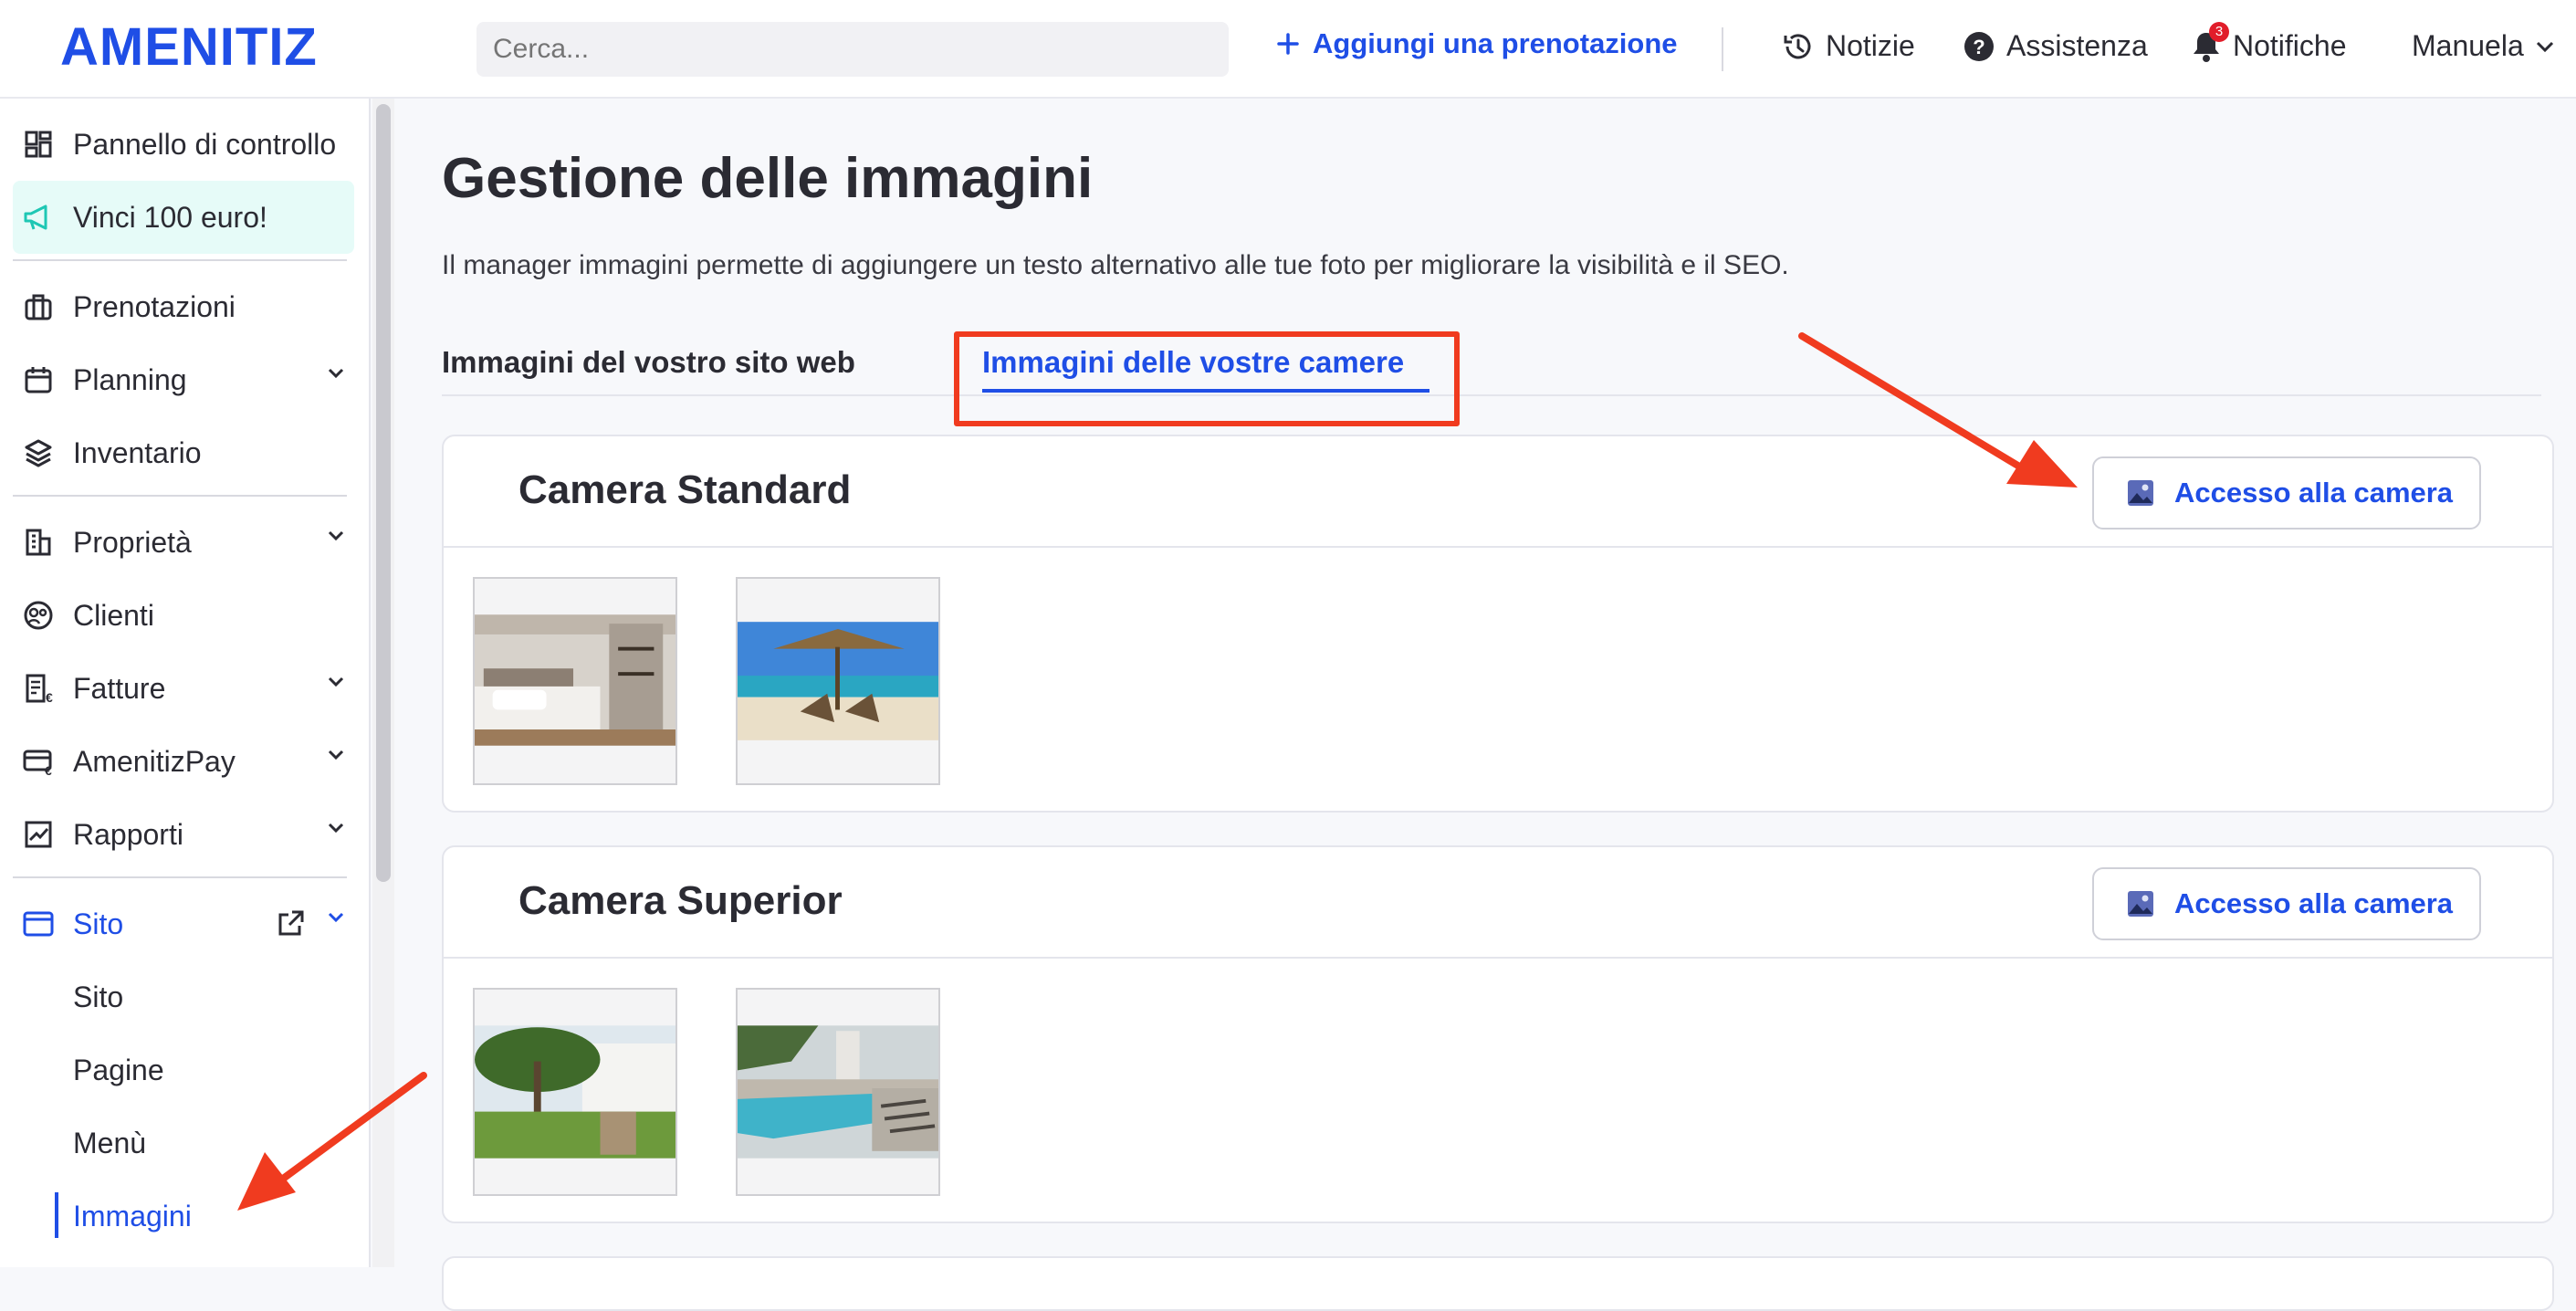 This screenshot has height=1311, width=2576. I want to click on room-title: Camera Standard, so click(685, 489).